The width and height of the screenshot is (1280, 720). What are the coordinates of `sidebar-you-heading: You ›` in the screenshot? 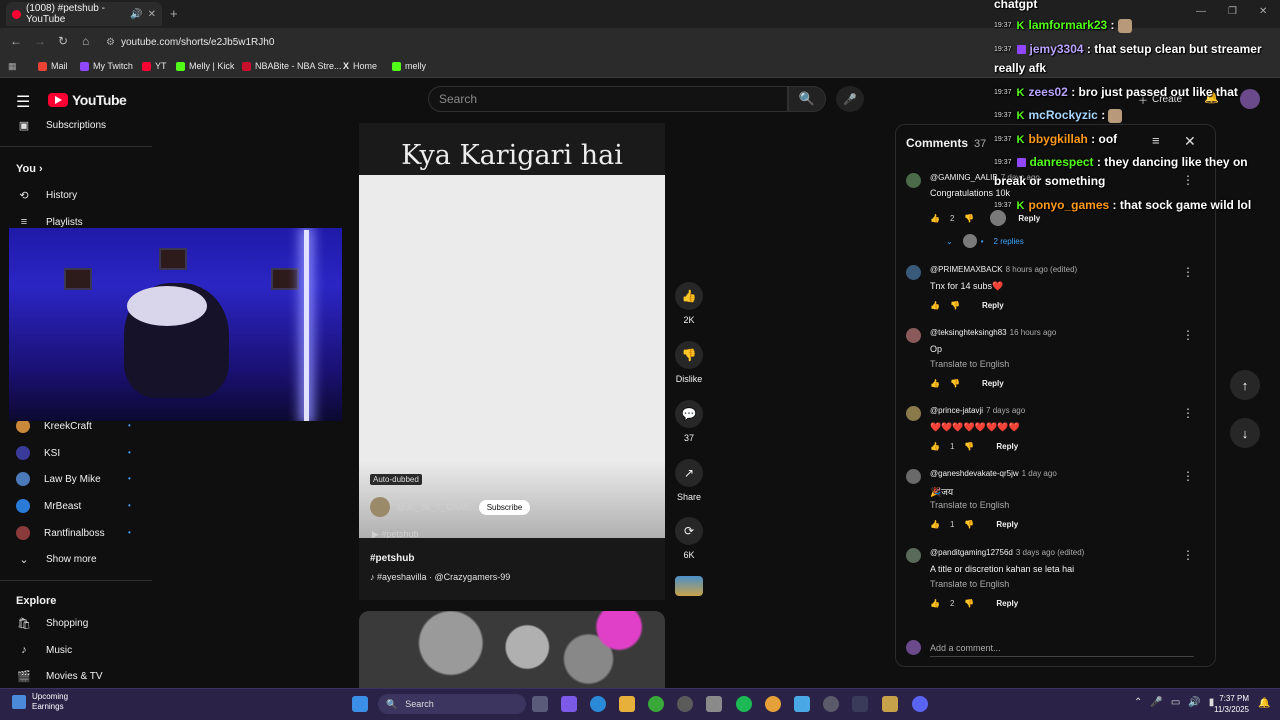 It's located at (29, 169).